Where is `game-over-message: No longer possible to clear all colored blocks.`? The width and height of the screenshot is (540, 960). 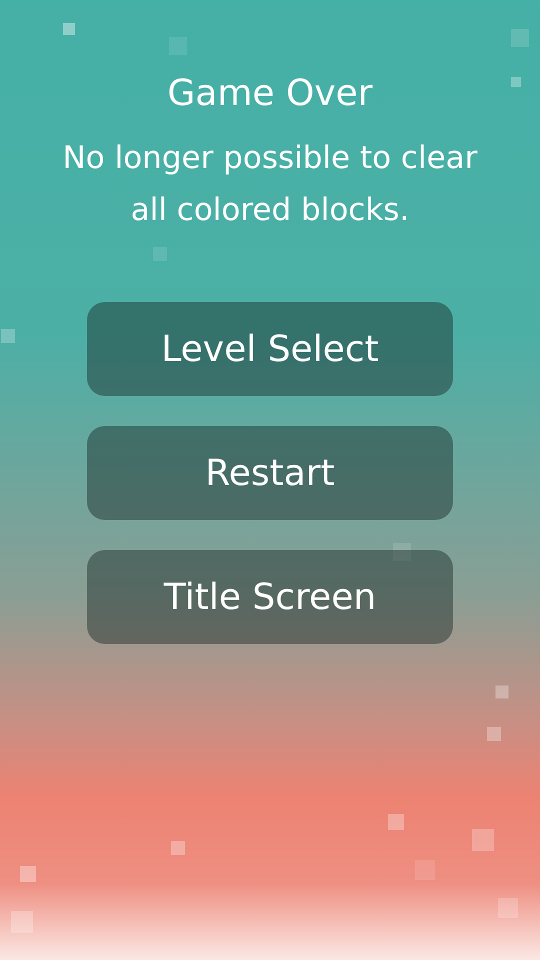 game-over-message: No longer possible to clear all colored blocks. is located at coordinates (270, 184).